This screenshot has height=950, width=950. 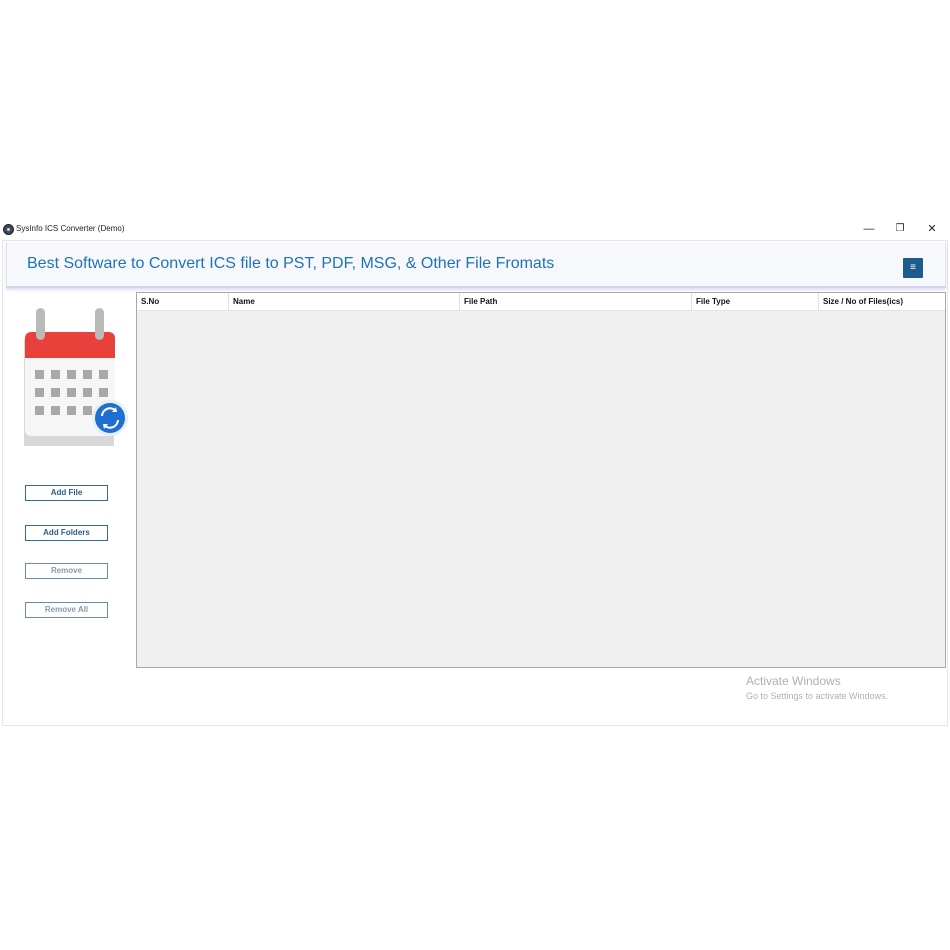 What do you see at coordinates (344, 301) in the screenshot?
I see `column-name: Name` at bounding box center [344, 301].